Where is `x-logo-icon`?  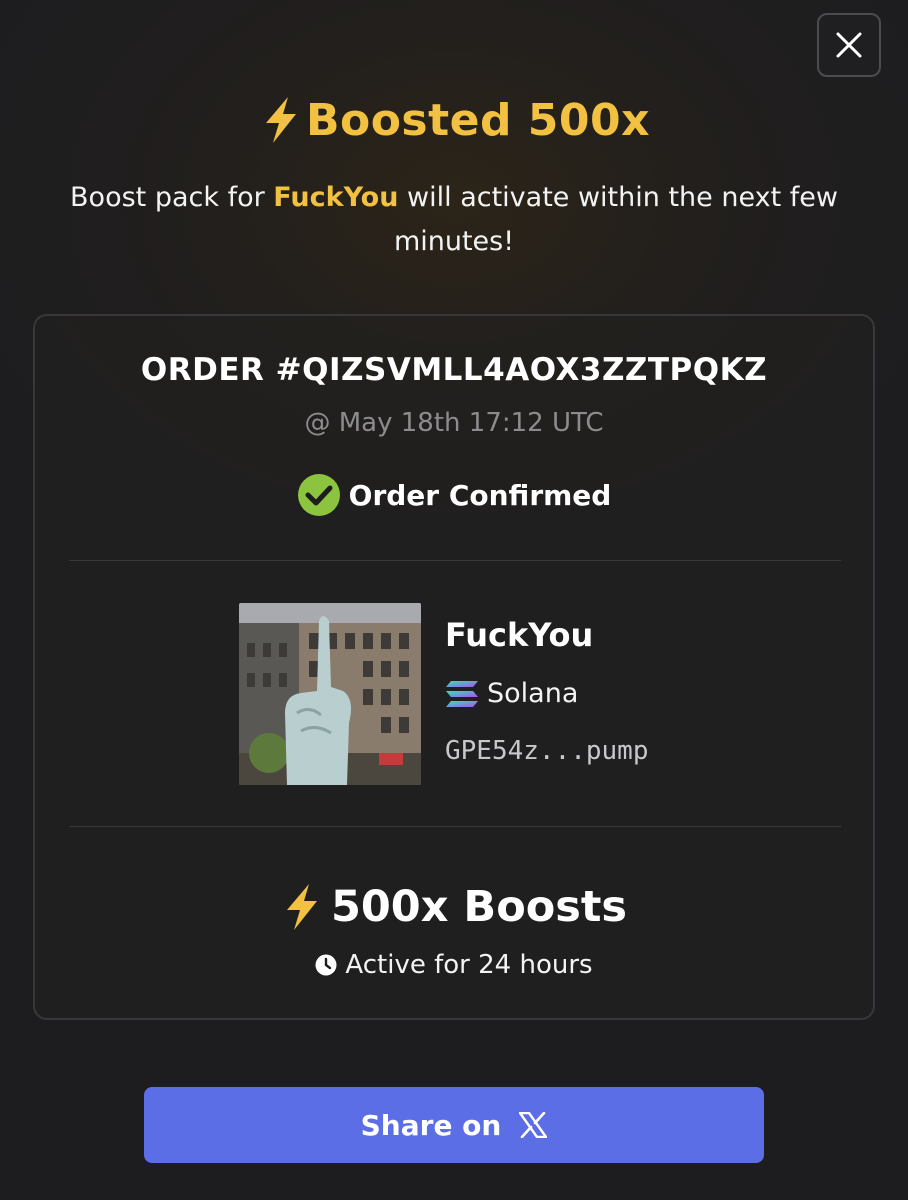
x-logo-icon is located at coordinates (533, 1125).